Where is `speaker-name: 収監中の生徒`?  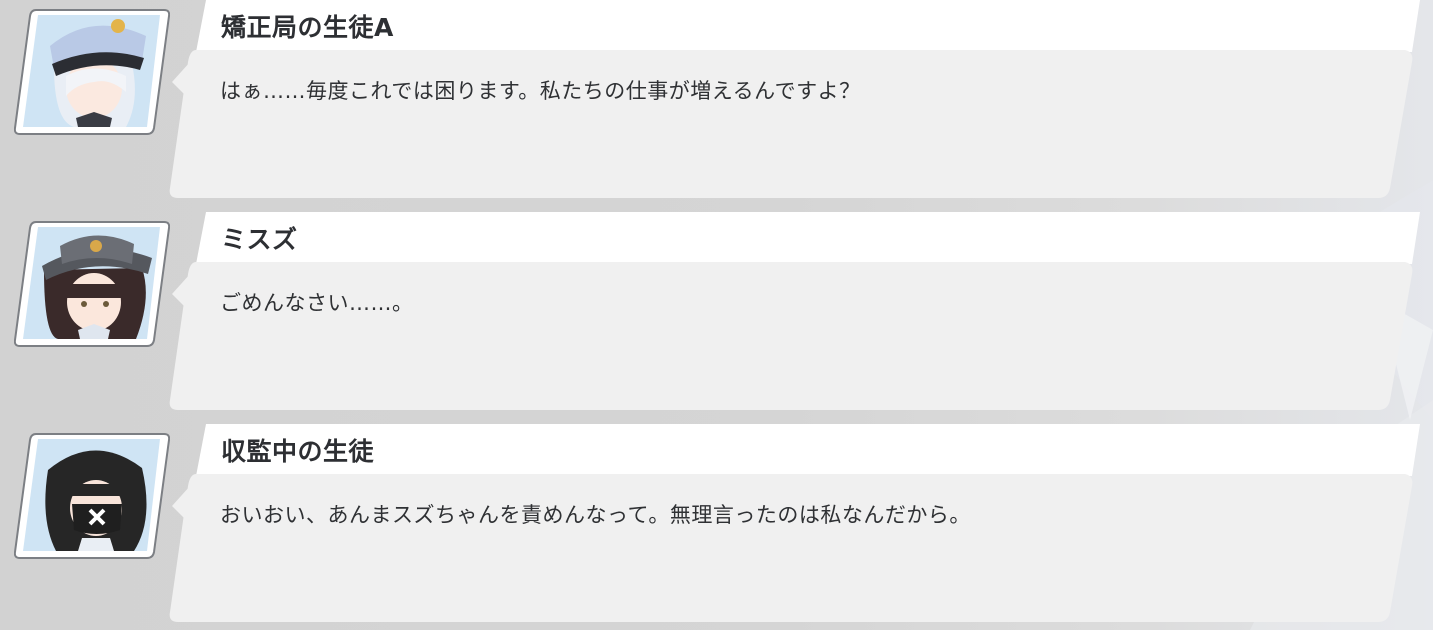 speaker-name: 収監中の生徒 is located at coordinates (298, 451).